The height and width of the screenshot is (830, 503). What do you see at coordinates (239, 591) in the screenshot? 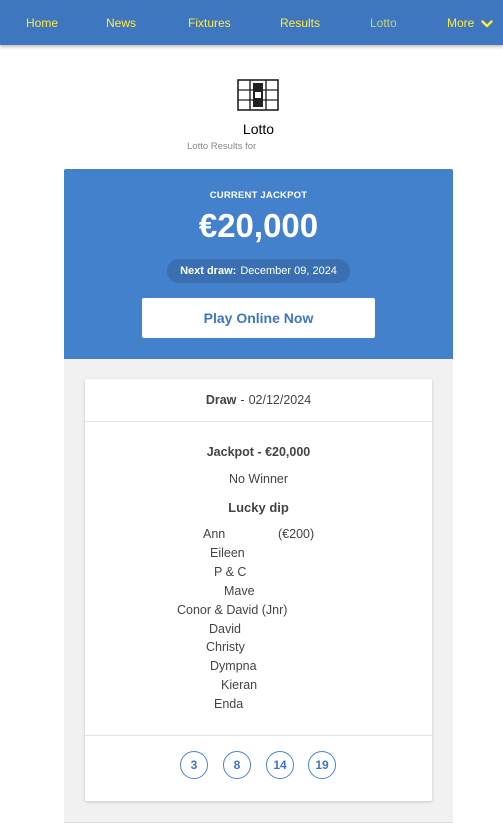
I see `lucky-dip-winner: Mave` at bounding box center [239, 591].